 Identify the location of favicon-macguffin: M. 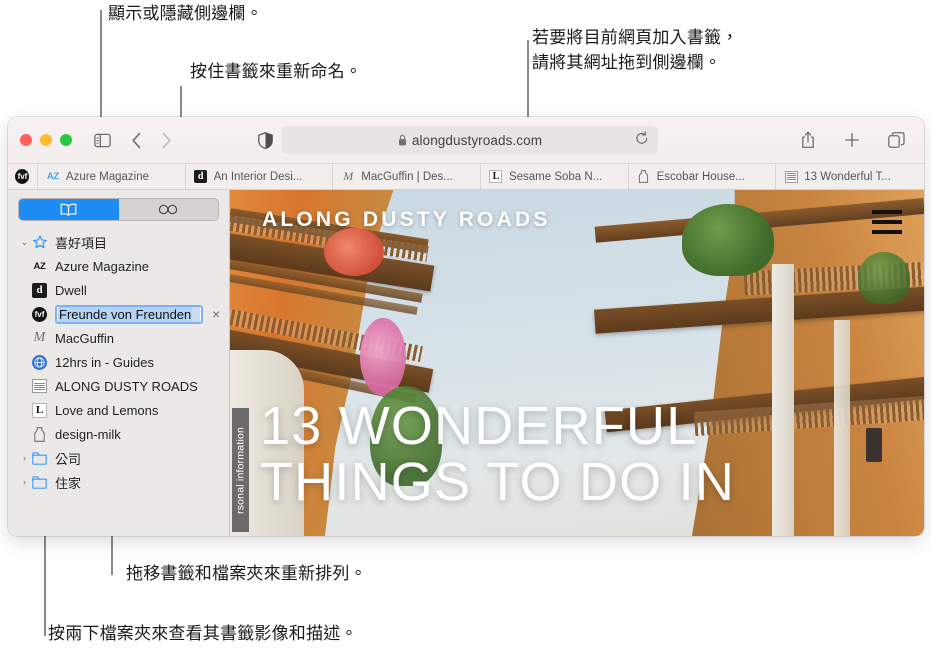
(348, 176).